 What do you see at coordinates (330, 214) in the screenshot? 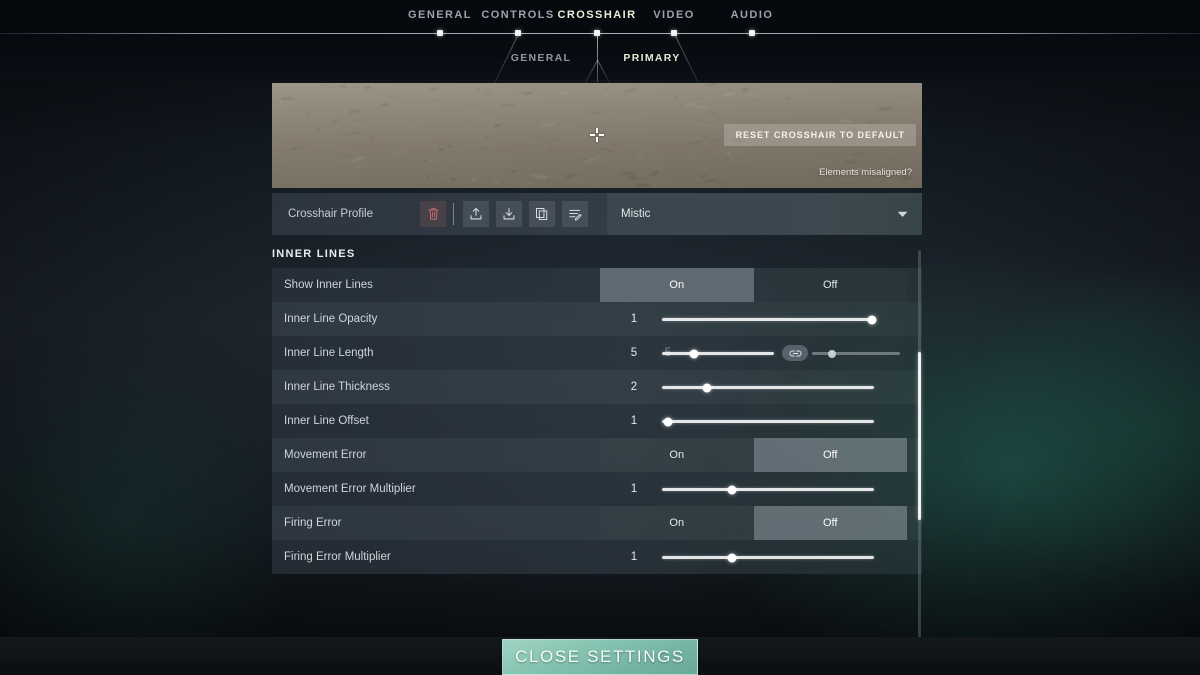
I see `crosshair-profile-label: Crosshair Profile` at bounding box center [330, 214].